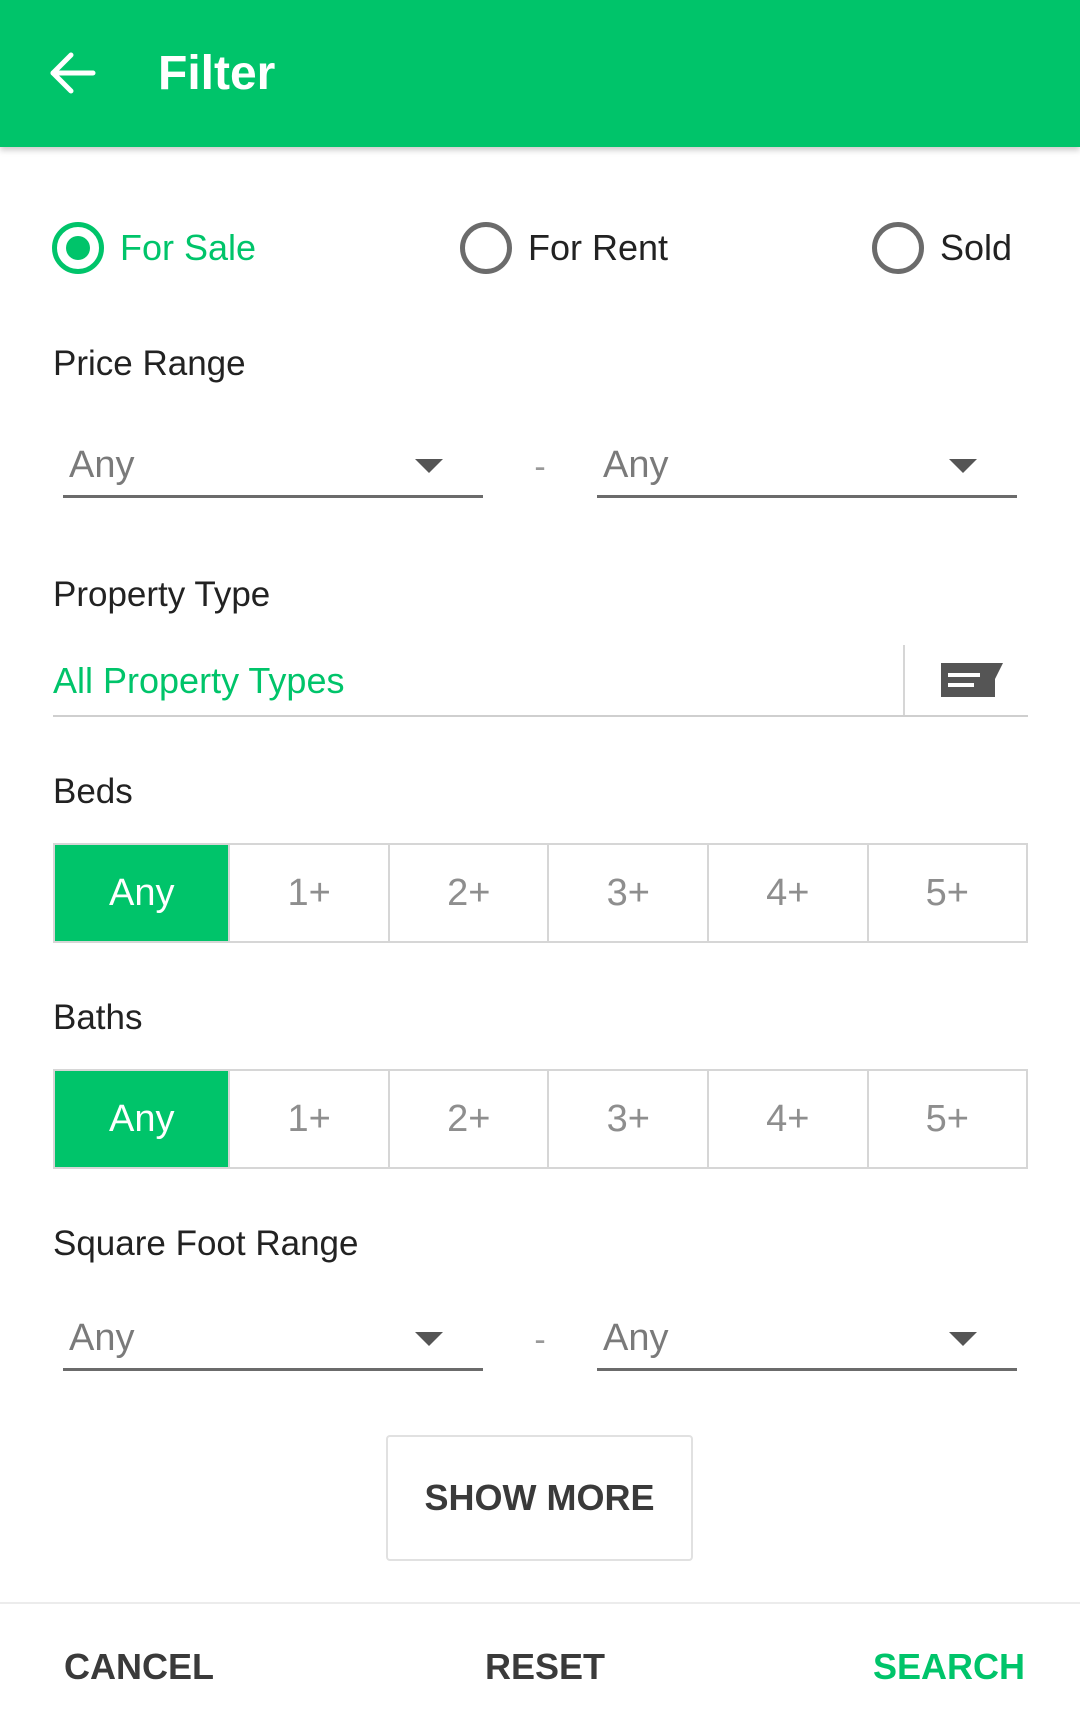  I want to click on radio-for-sale: For Sale, so click(154, 248).